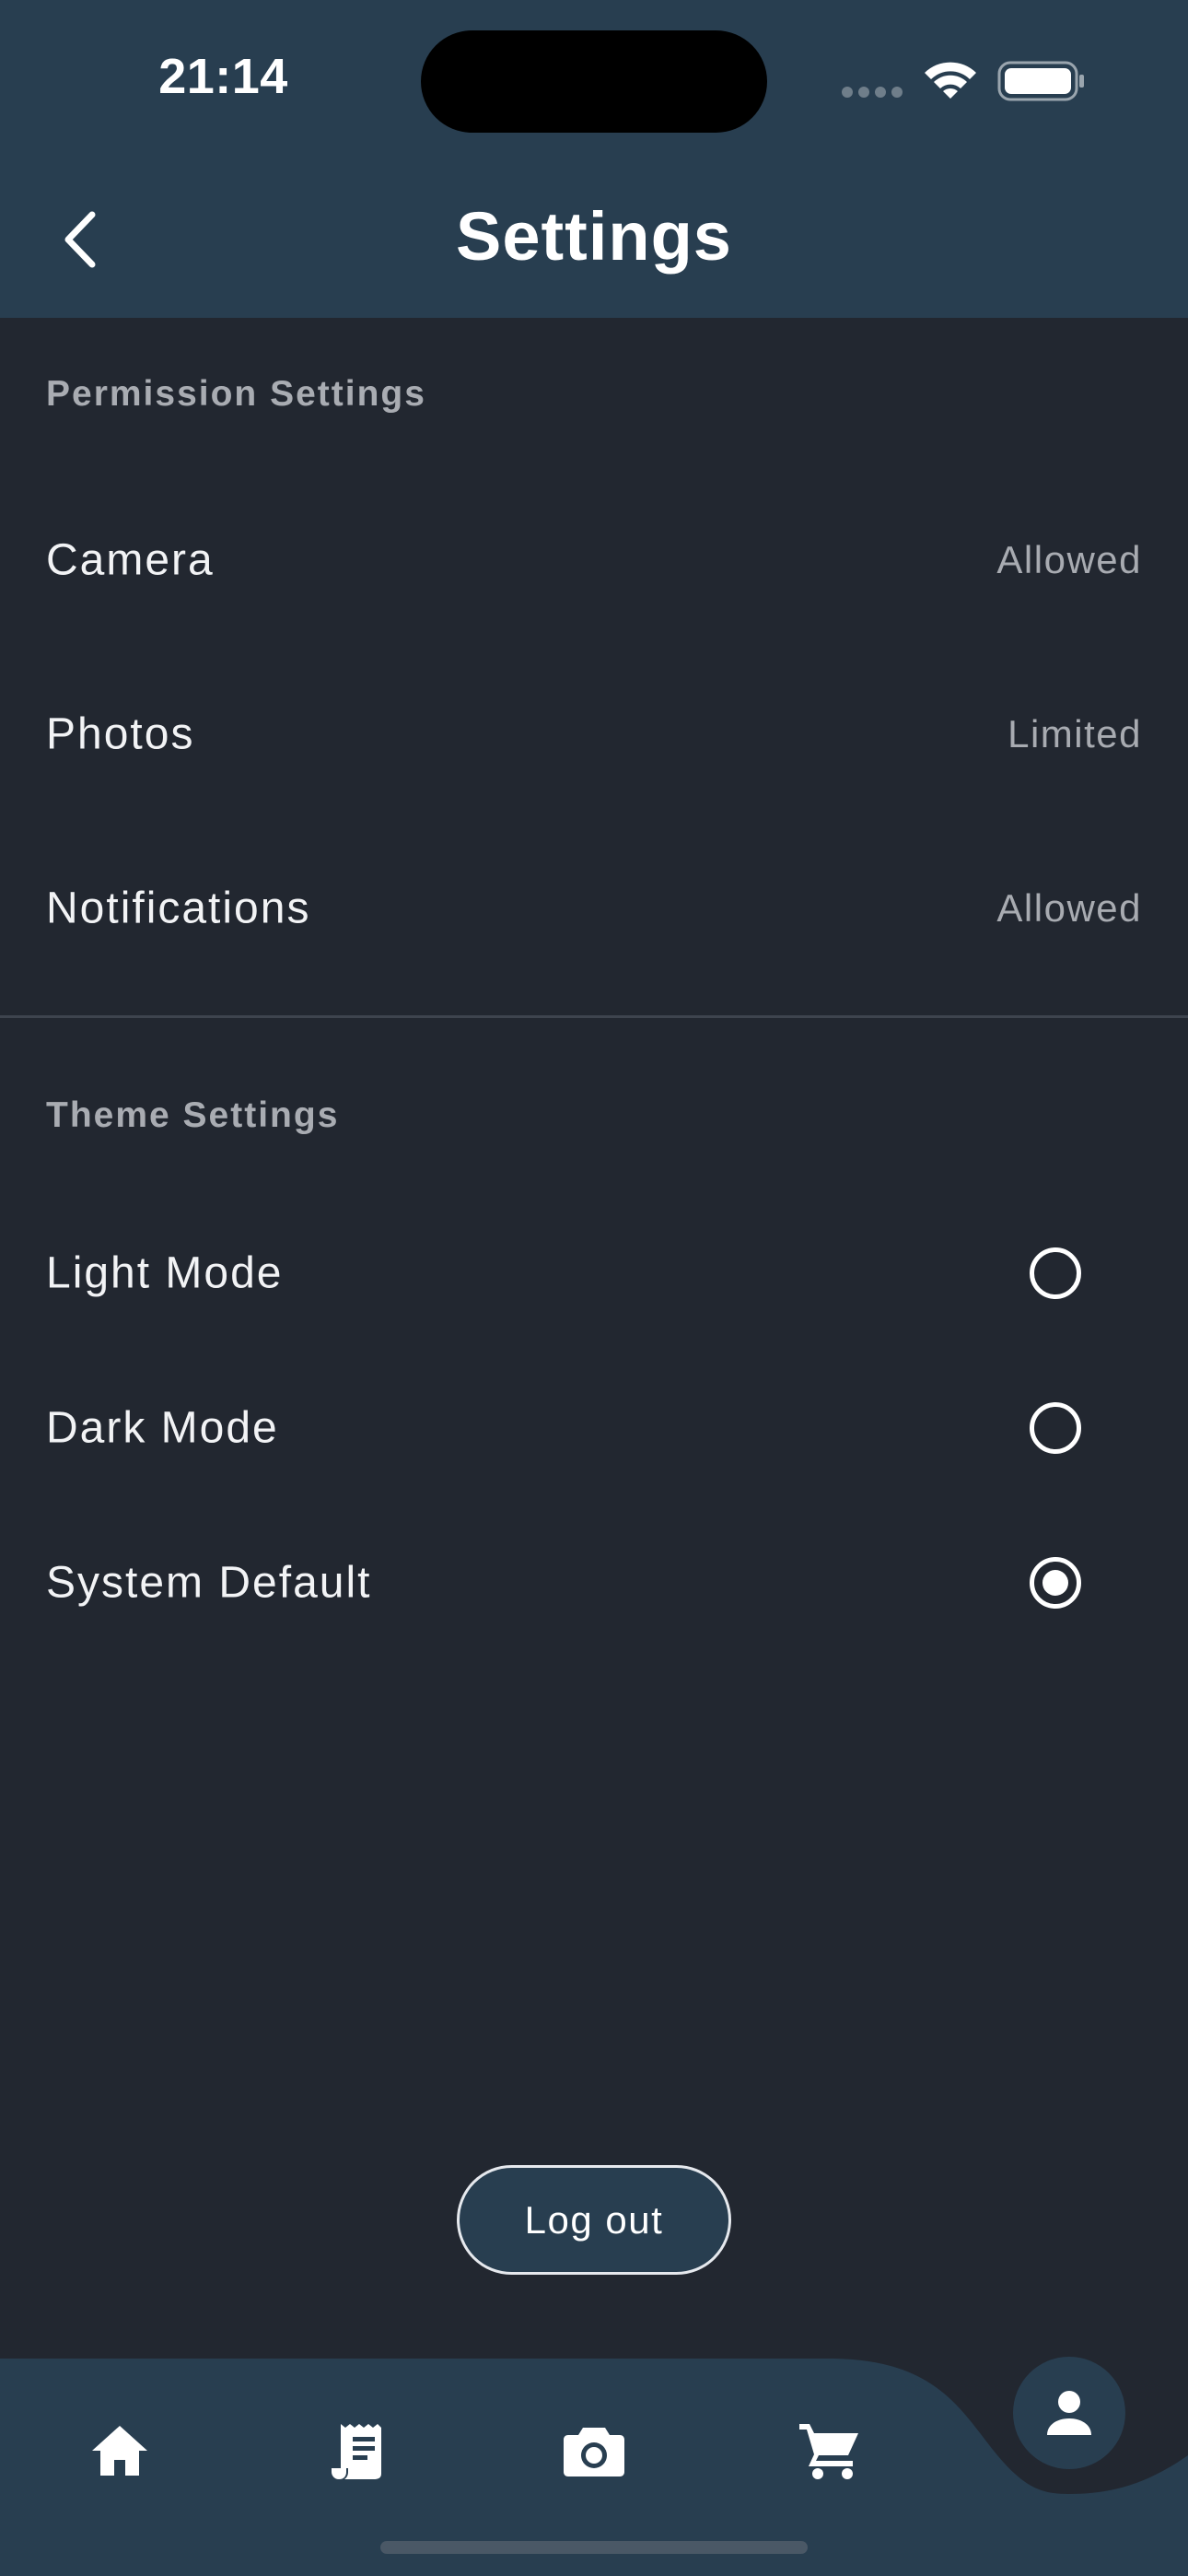 The width and height of the screenshot is (1188, 2576). Describe the element at coordinates (594, 1016) in the screenshot. I see `section-divider` at that location.